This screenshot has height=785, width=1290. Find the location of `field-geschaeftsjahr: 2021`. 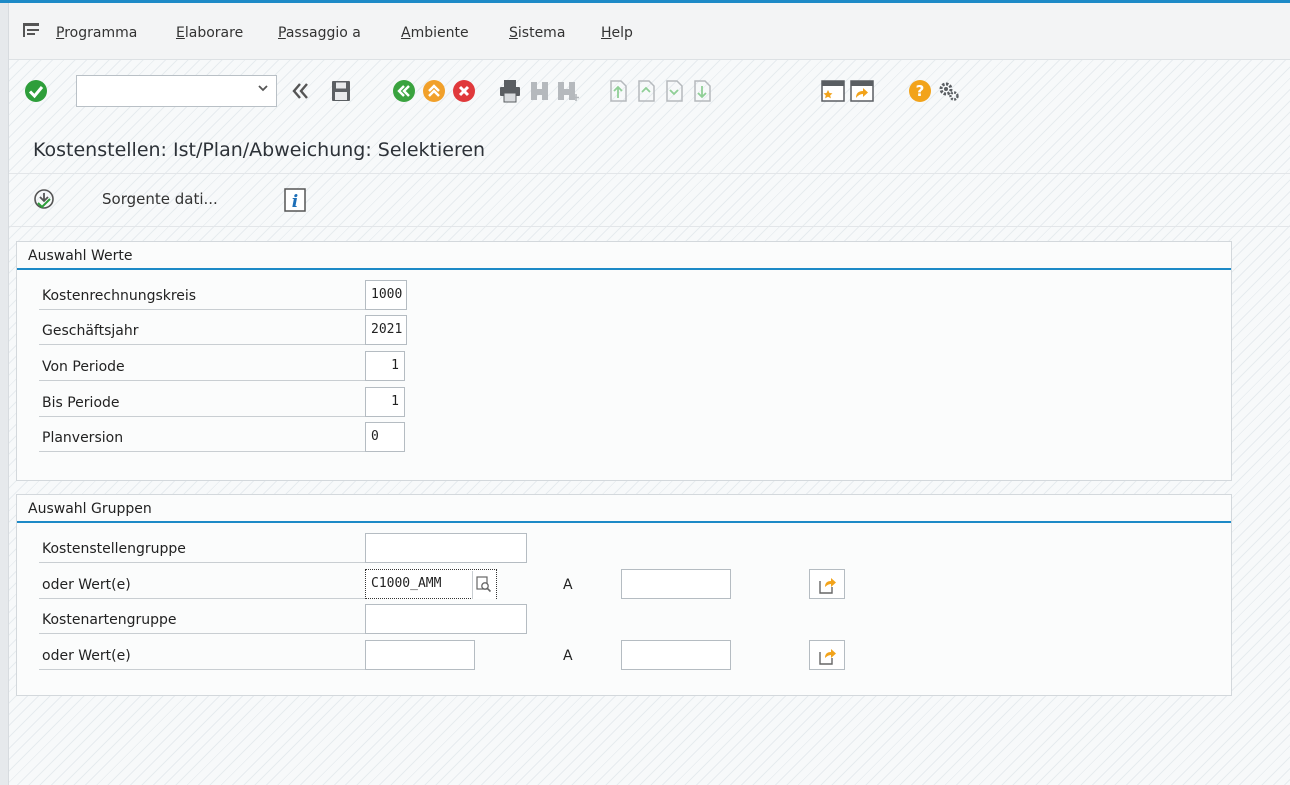

field-geschaeftsjahr: 2021 is located at coordinates (386, 330).